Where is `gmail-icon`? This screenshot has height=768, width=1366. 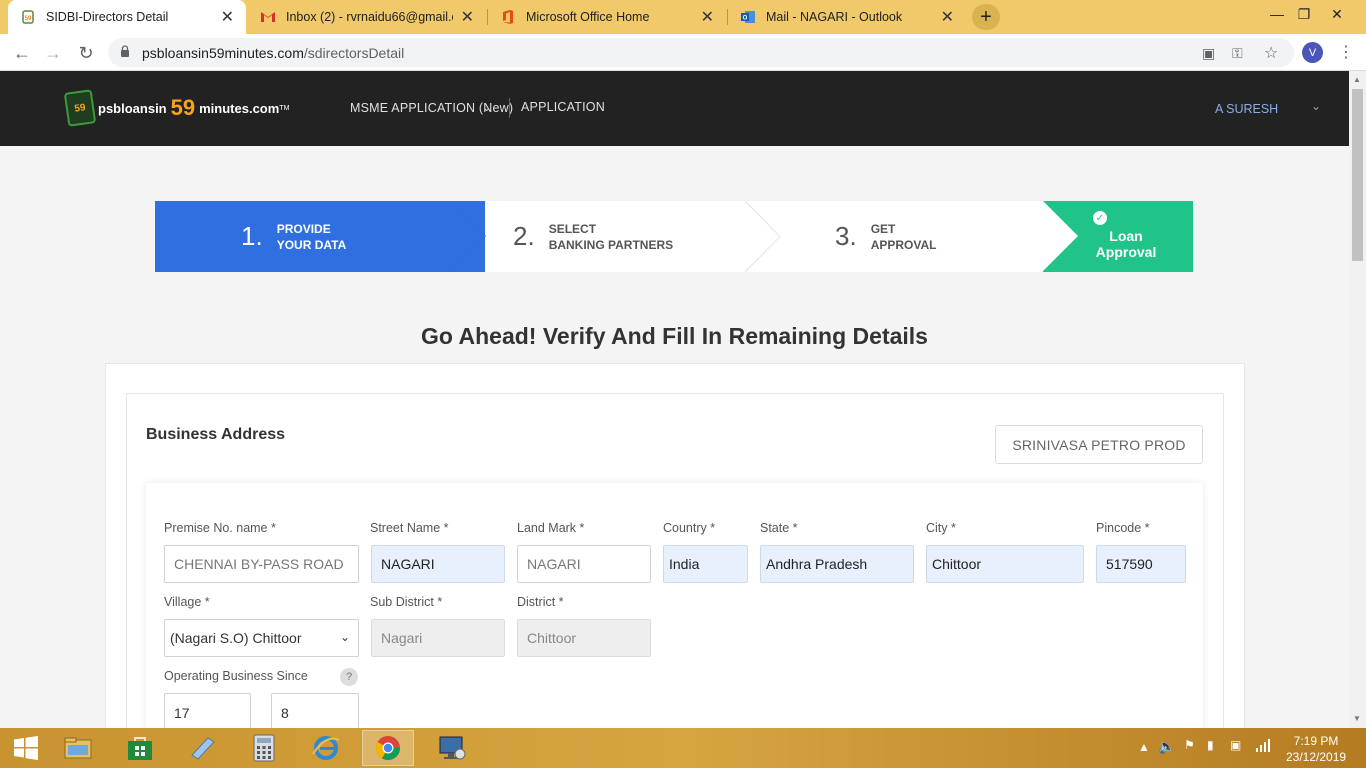 gmail-icon is located at coordinates (268, 17).